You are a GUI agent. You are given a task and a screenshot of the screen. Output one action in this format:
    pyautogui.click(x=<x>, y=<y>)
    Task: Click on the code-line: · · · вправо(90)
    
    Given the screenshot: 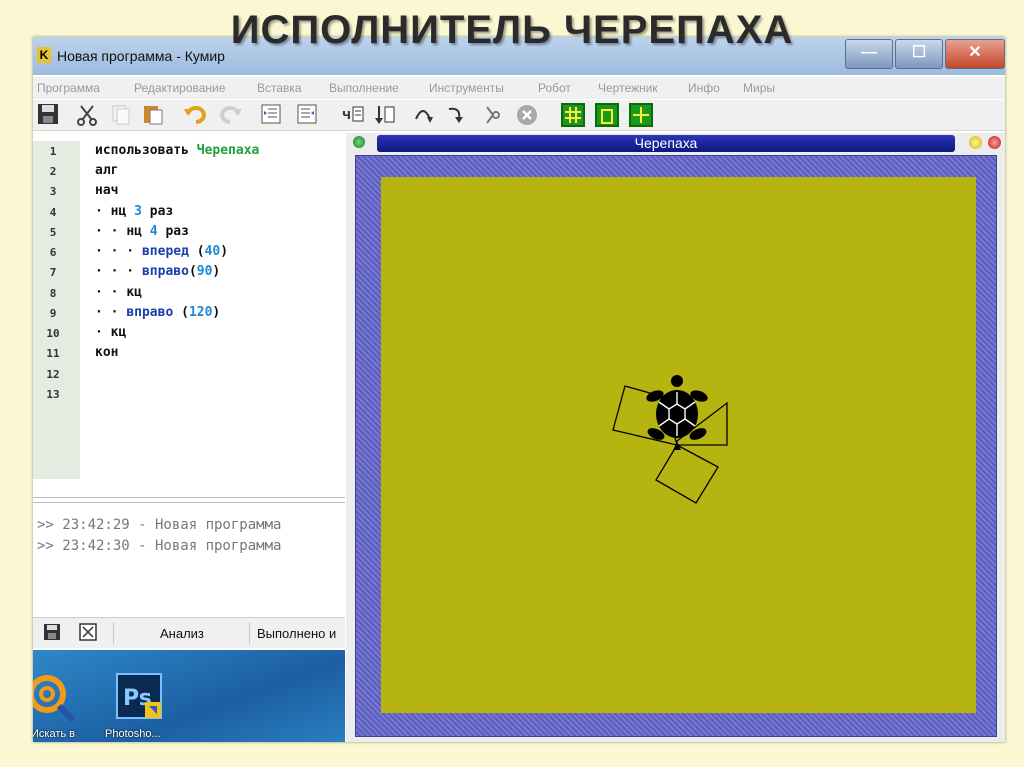 What is the action you would take?
    pyautogui.click(x=157, y=271)
    